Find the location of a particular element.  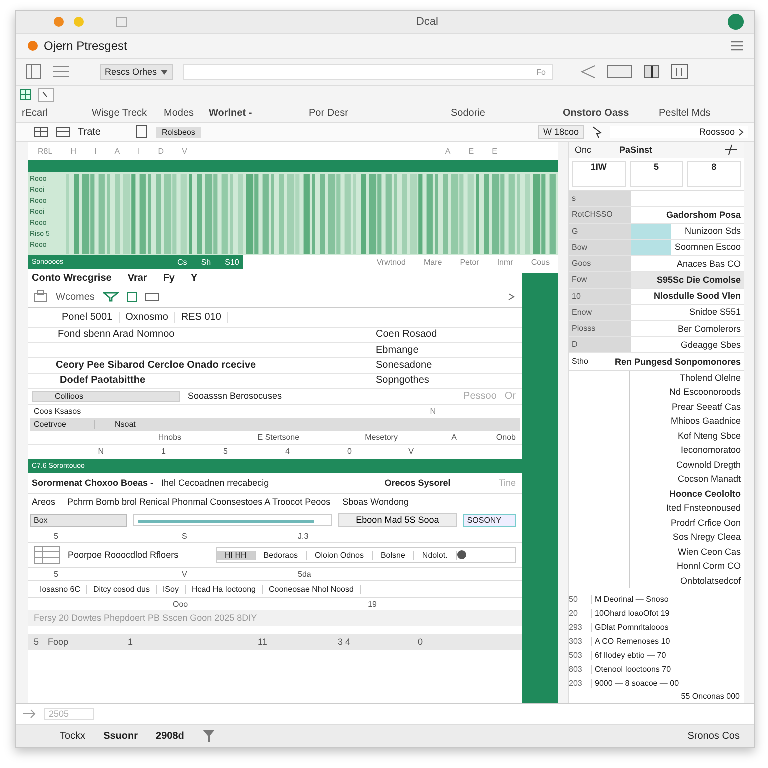

value-box: 5 is located at coordinates (657, 174).